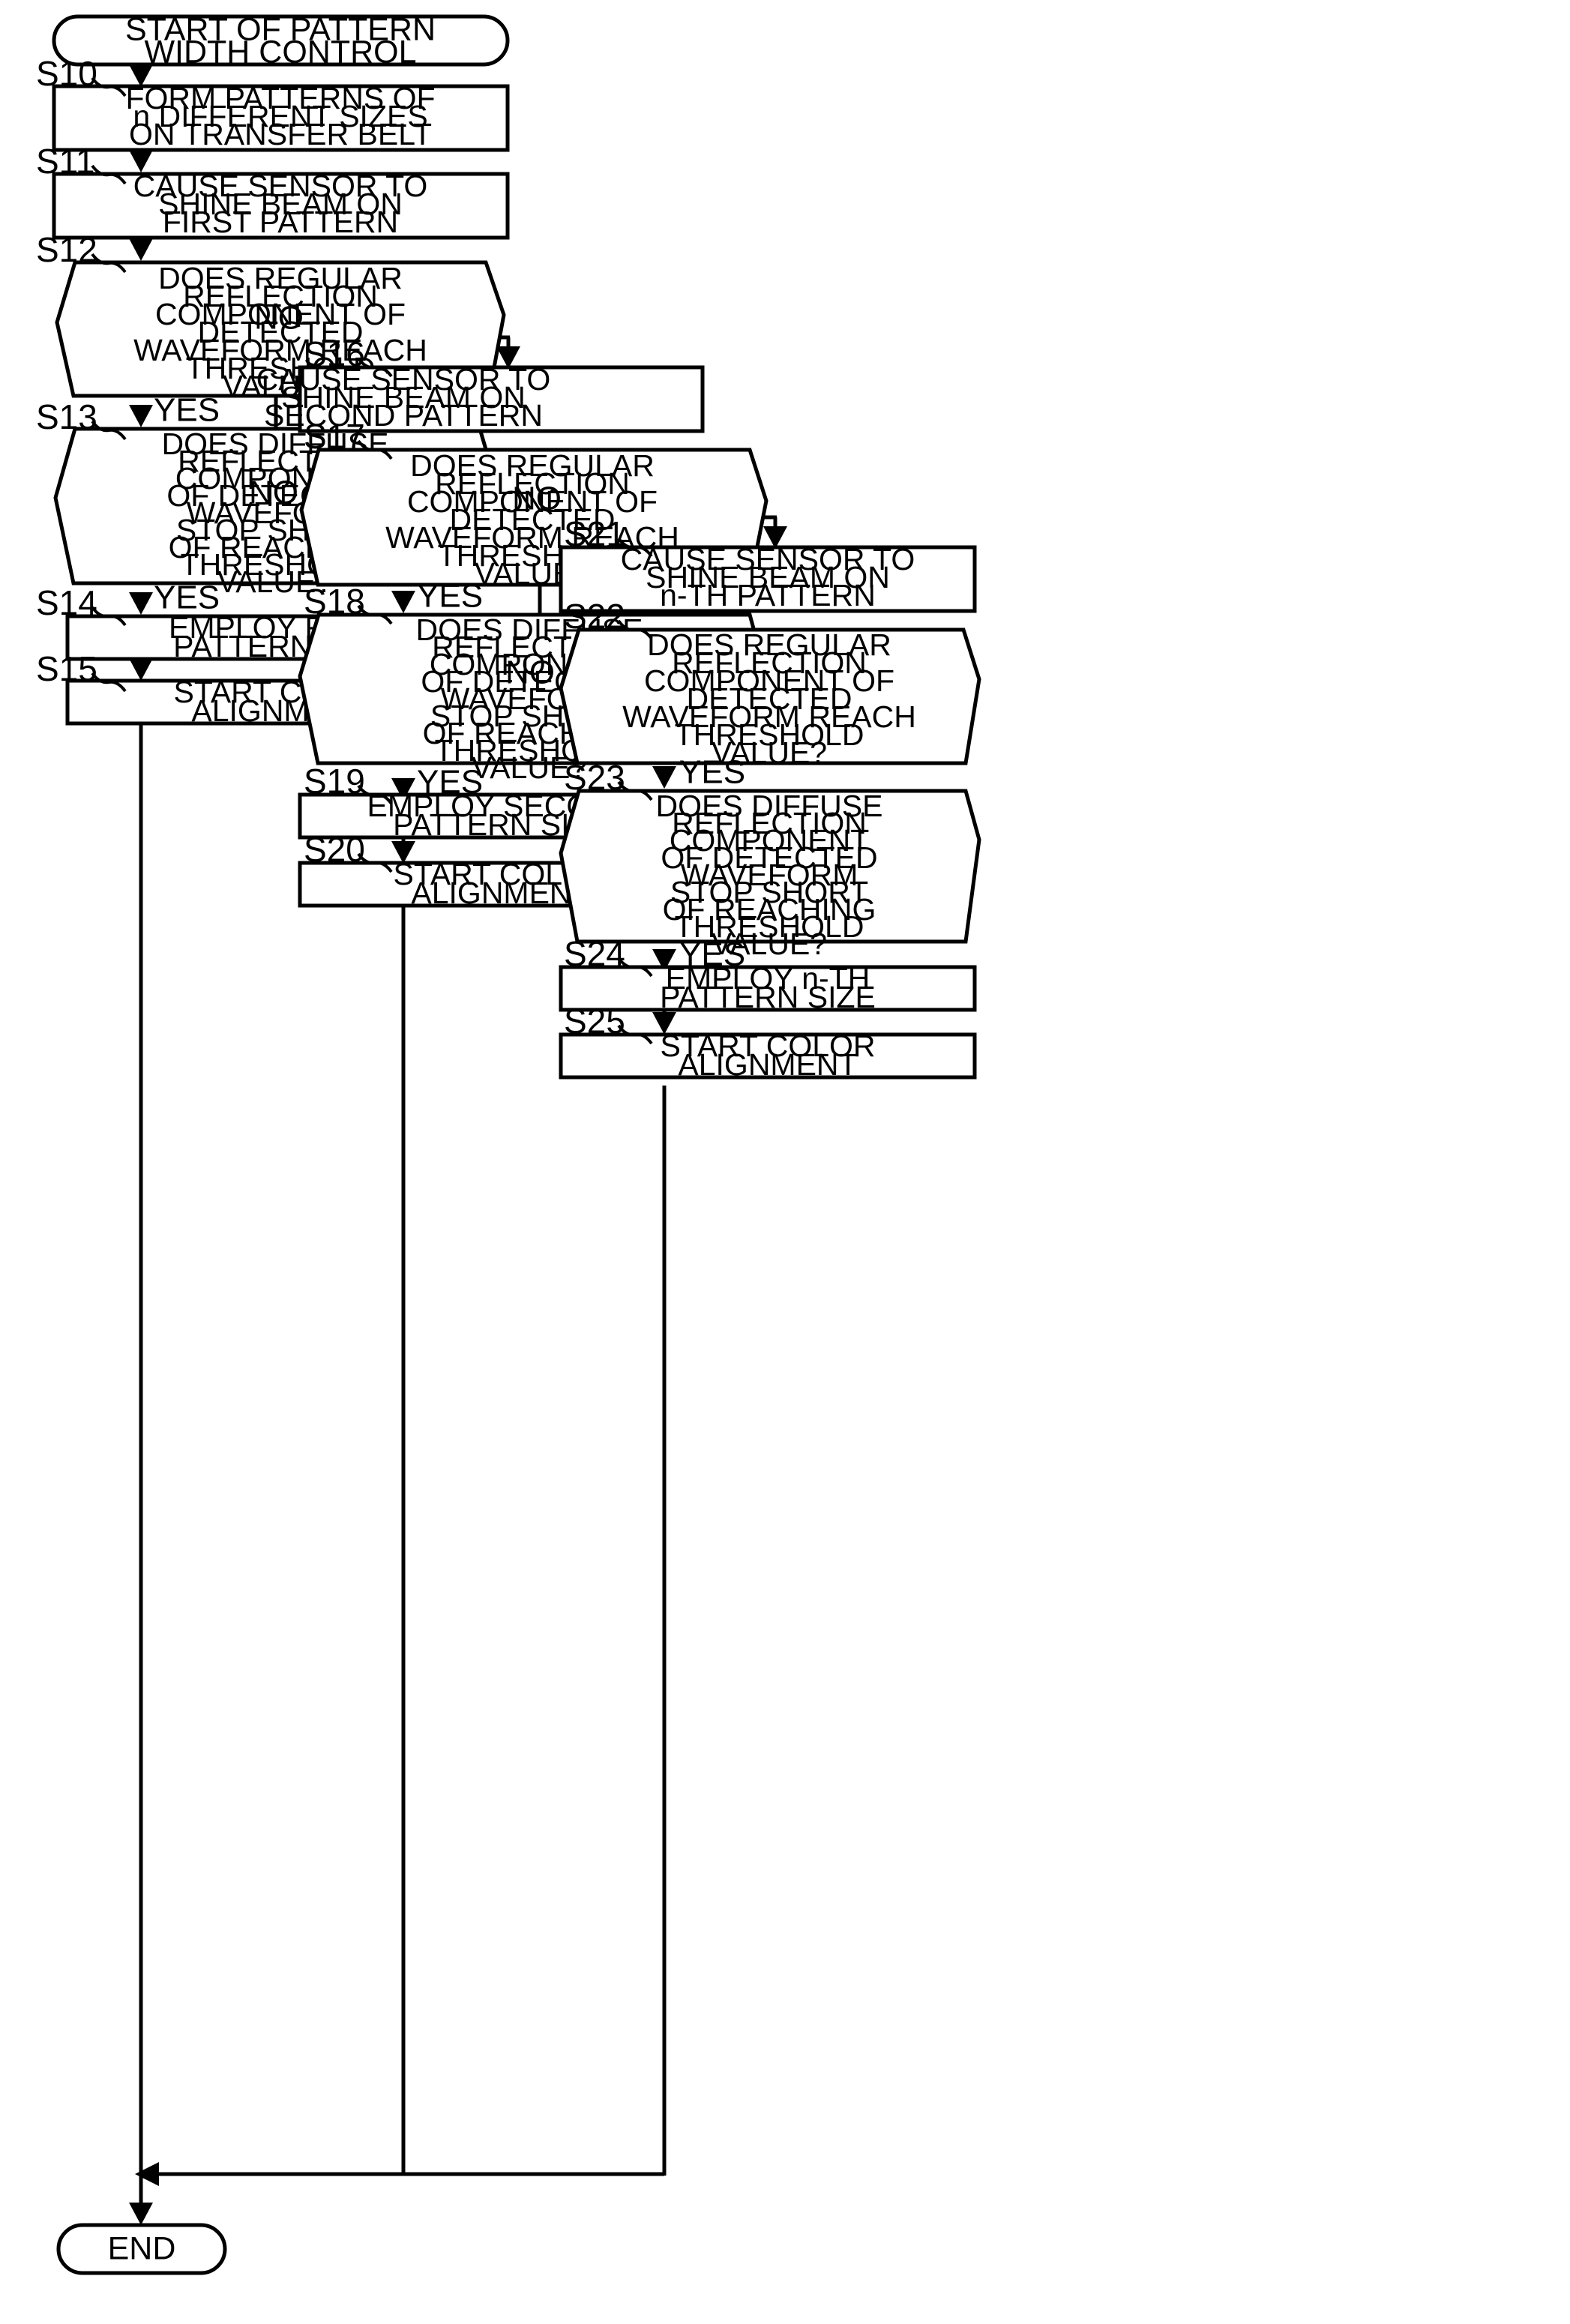 This screenshot has width=1570, height=2324. Describe the element at coordinates (279, 318) in the screenshot. I see `branch-label-s12-no: NO` at that location.